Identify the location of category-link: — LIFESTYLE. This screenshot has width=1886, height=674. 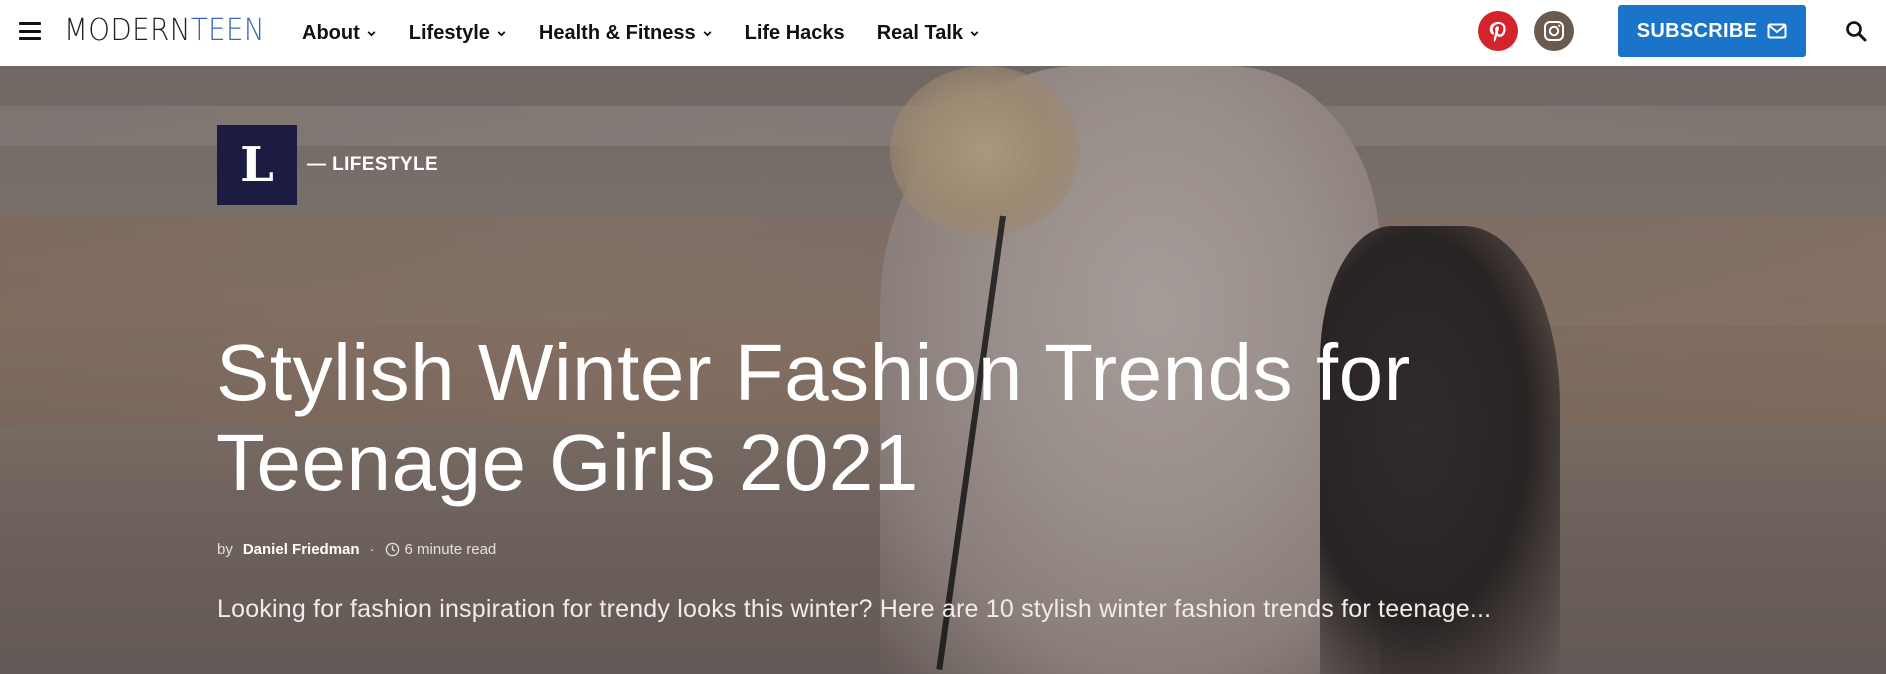
(372, 165).